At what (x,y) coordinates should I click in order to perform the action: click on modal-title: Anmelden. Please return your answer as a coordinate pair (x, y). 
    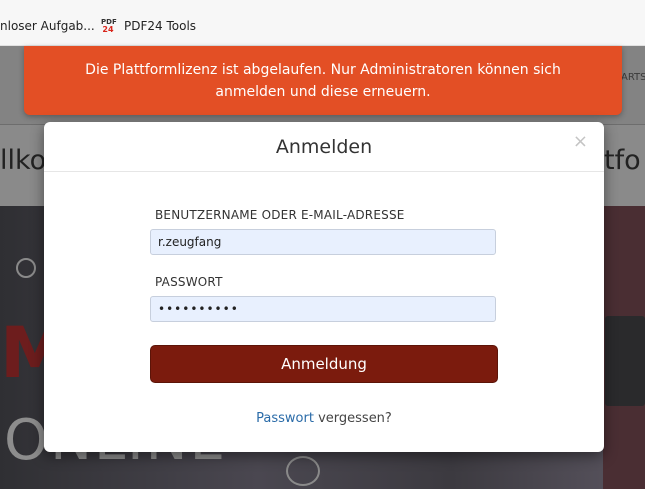
    Looking at the image, I should click on (324, 147).